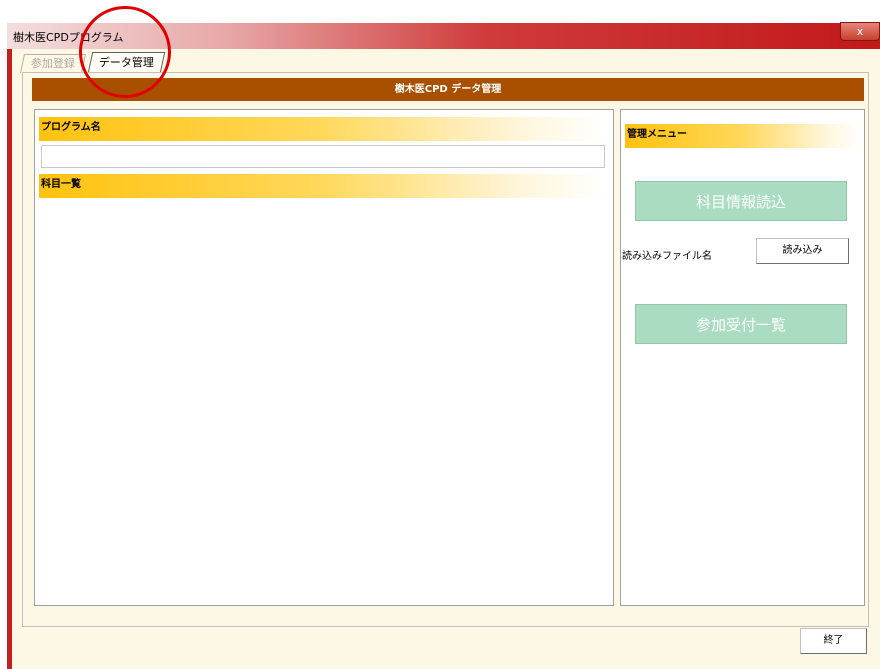 The height and width of the screenshot is (669, 880). I want to click on tab-registration-label: 参加登録, so click(52, 63).